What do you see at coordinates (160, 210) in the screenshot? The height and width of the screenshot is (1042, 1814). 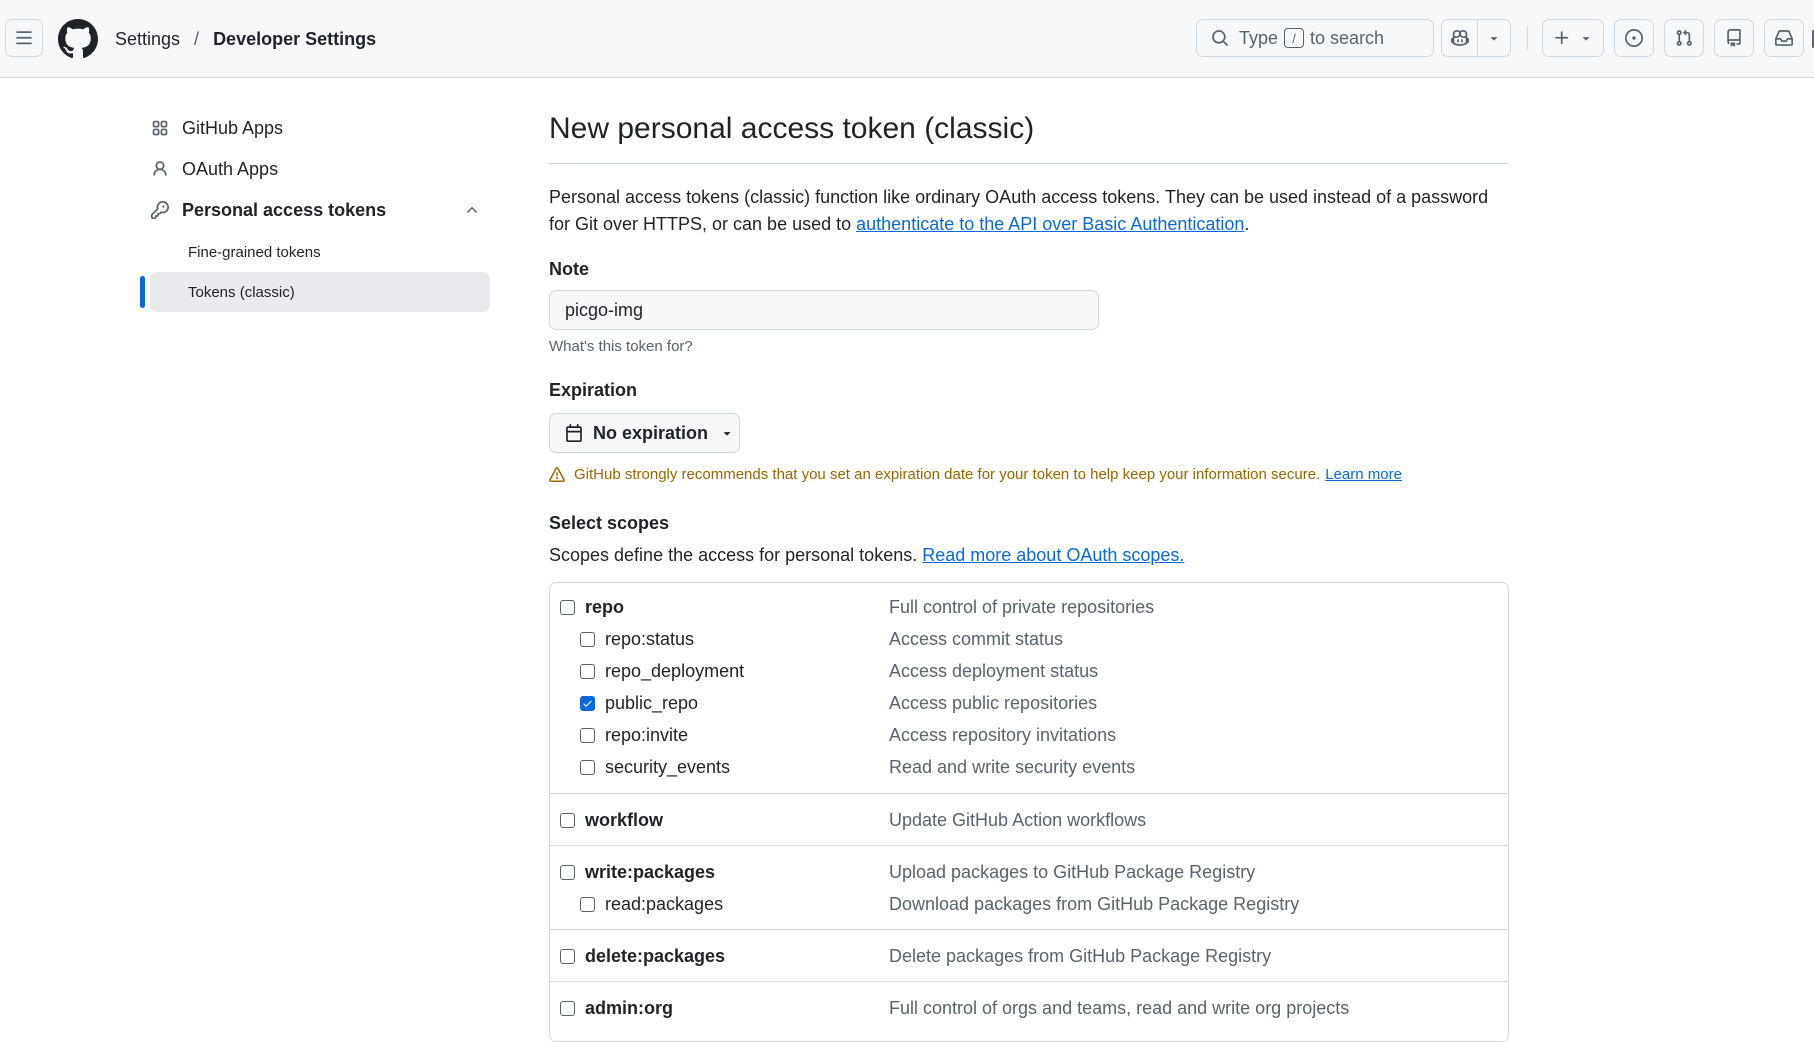 I see `key-icon` at bounding box center [160, 210].